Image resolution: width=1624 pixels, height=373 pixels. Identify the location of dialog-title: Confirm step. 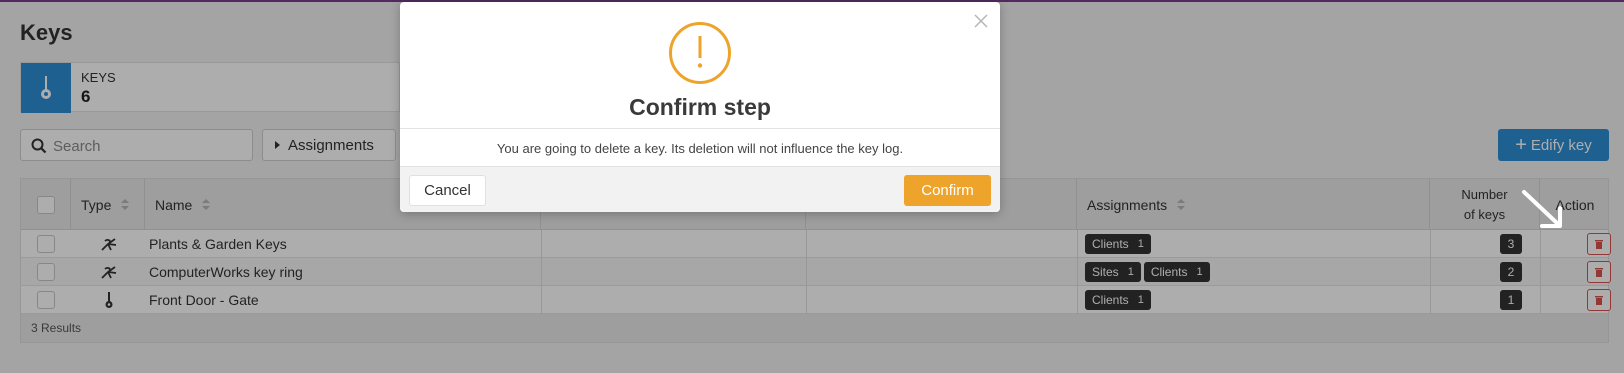
(700, 107).